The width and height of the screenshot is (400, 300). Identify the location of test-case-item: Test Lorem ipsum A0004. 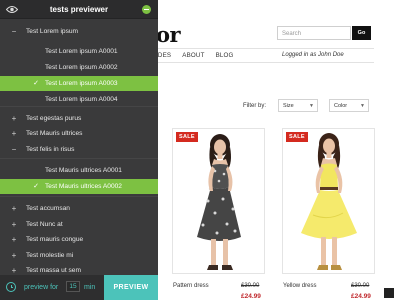
(79, 99).